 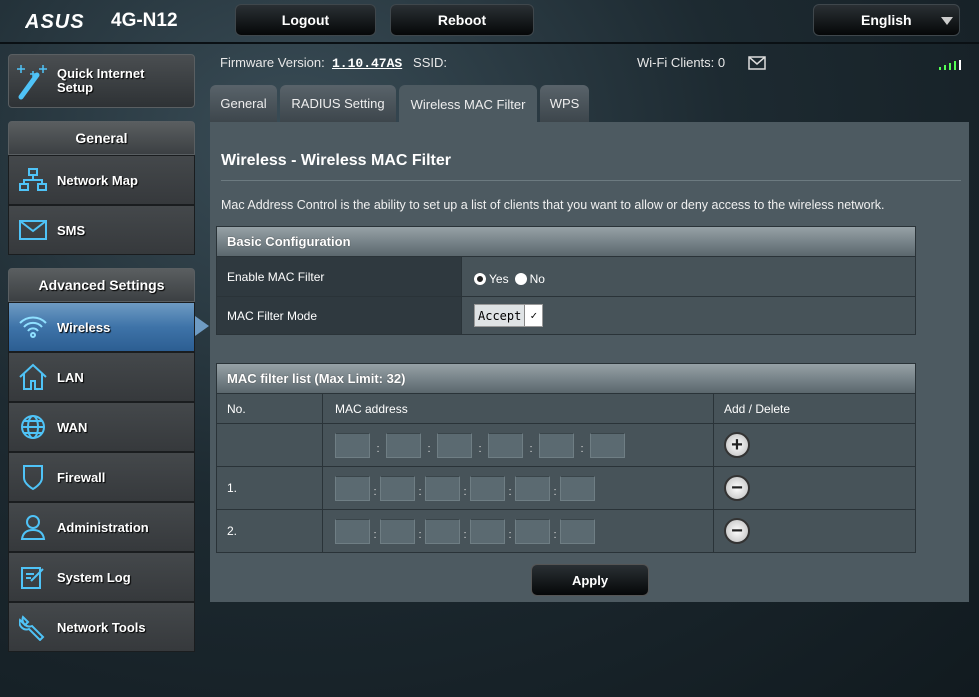 I want to click on sidebar-item-wan: WAN, so click(x=101, y=427).